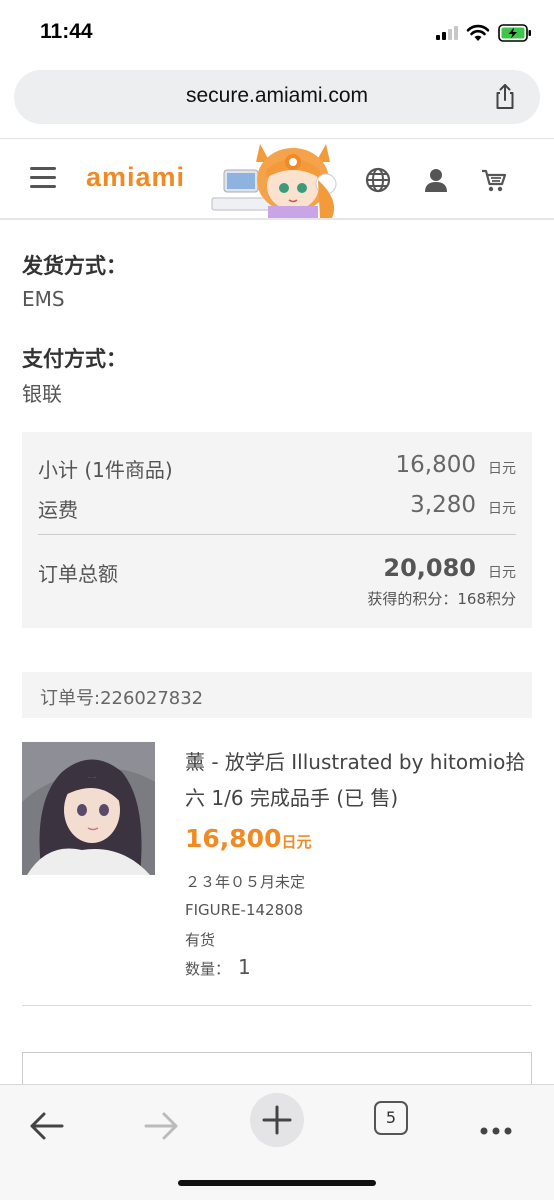  I want to click on shipping-method-value: EMS, so click(43, 299).